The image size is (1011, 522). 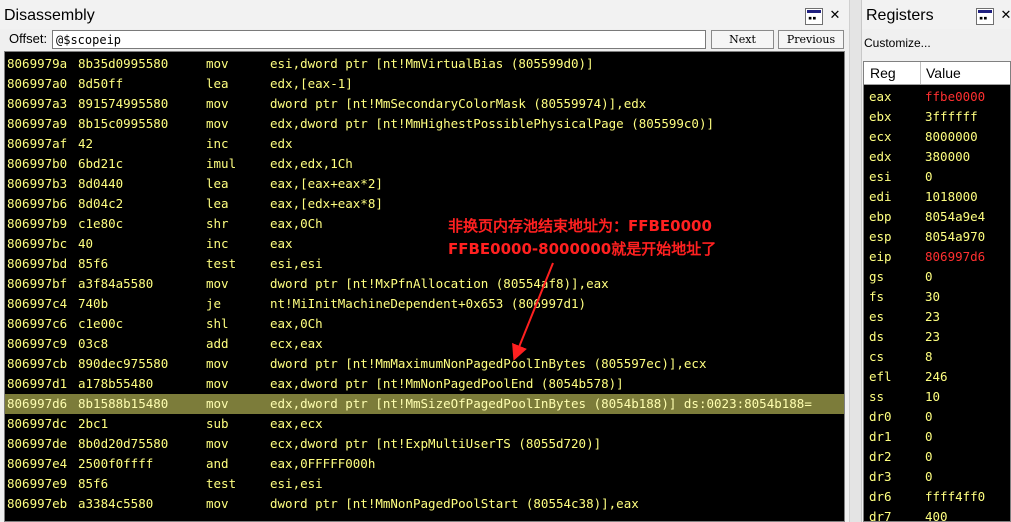 I want to click on register-row-eax: eax ffbe0000, so click(x=937, y=97).